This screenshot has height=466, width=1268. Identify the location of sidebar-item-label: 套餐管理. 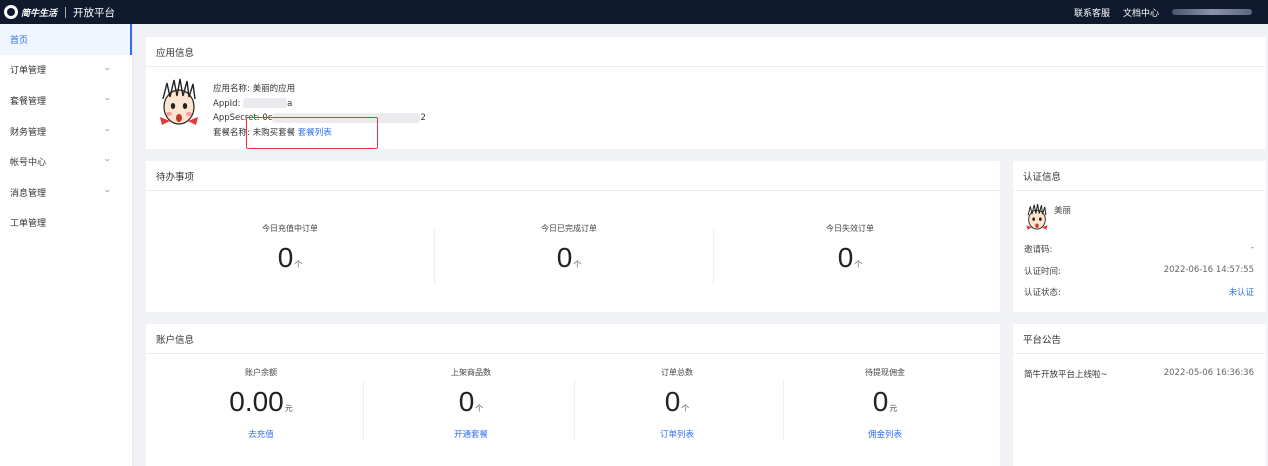
(28, 101).